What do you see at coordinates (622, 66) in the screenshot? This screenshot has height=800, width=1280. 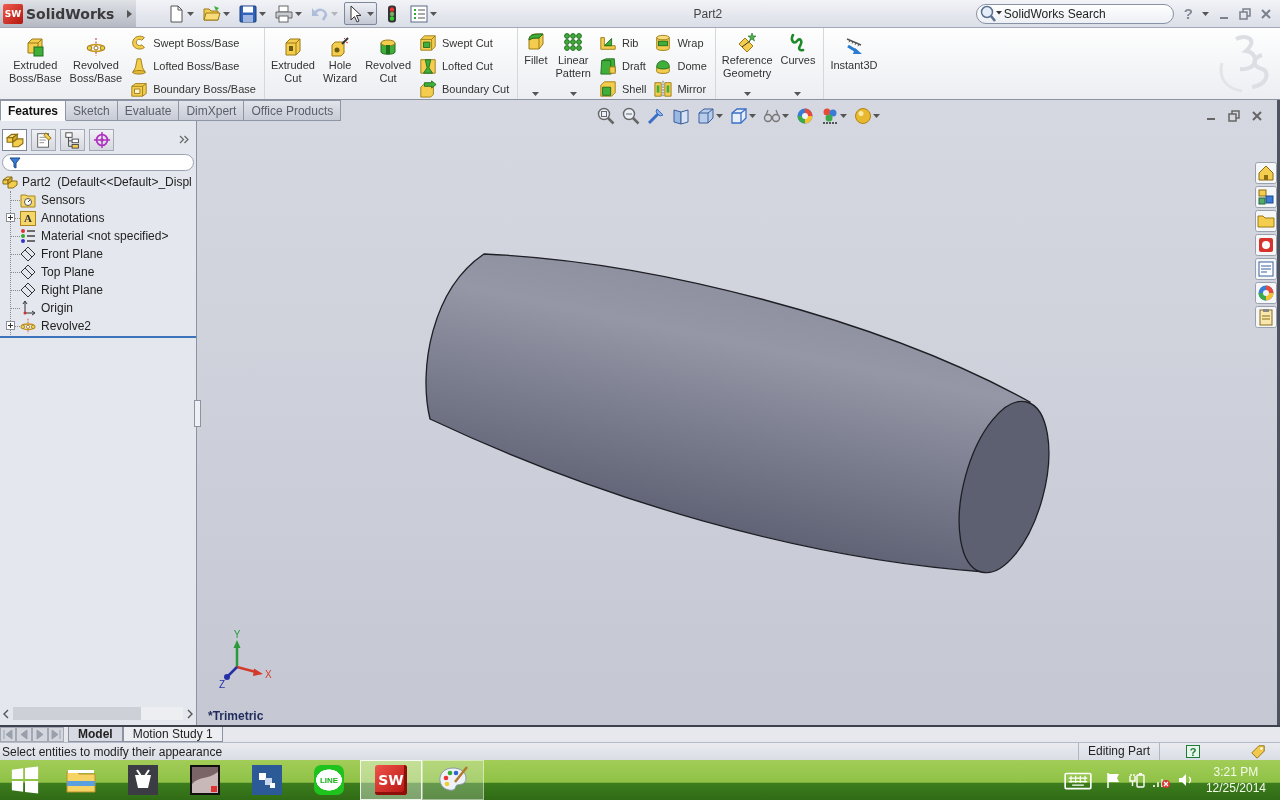 I see `ribbon-button: Draft` at bounding box center [622, 66].